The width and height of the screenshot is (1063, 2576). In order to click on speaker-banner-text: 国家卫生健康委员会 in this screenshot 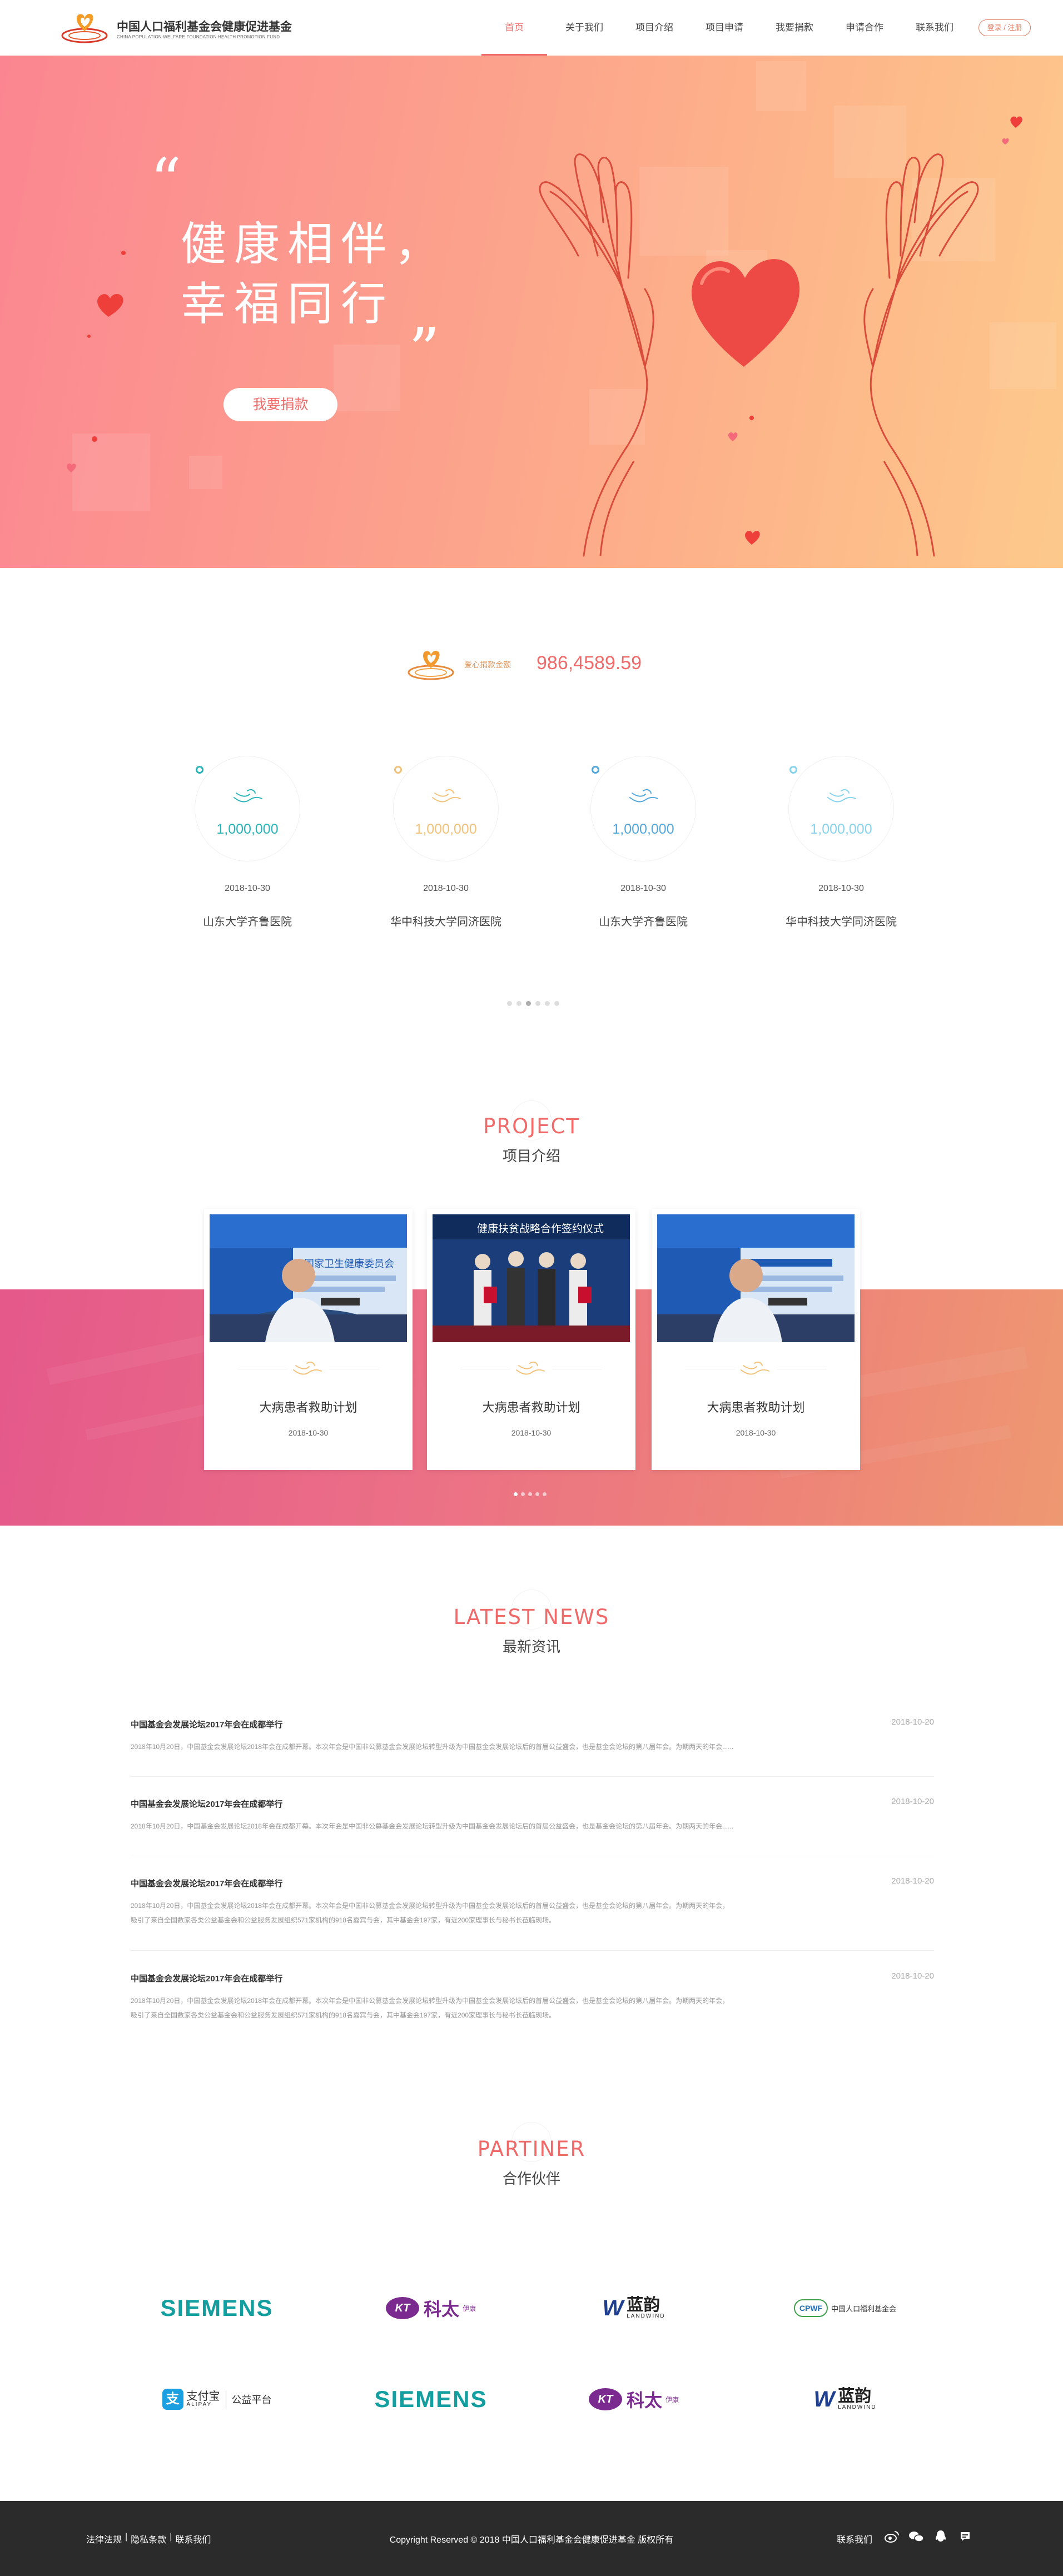, I will do `click(349, 1264)`.